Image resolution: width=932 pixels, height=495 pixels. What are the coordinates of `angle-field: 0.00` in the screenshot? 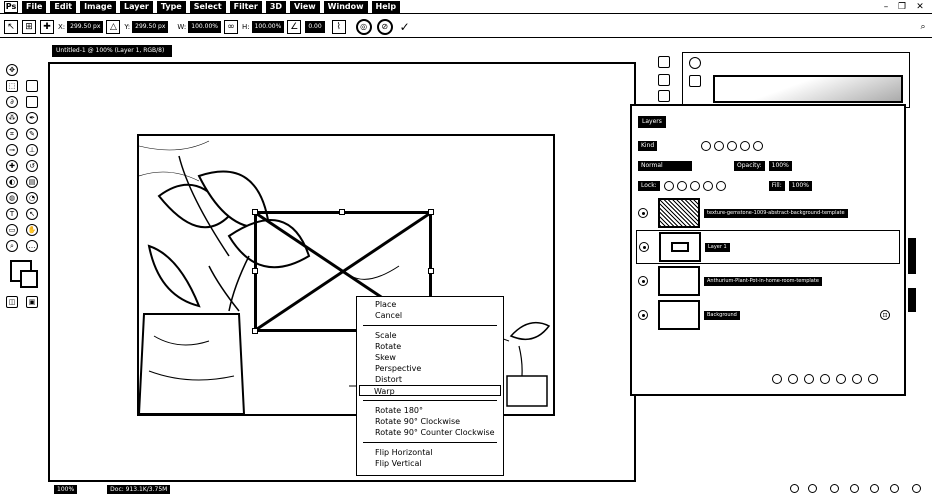 It's located at (315, 26).